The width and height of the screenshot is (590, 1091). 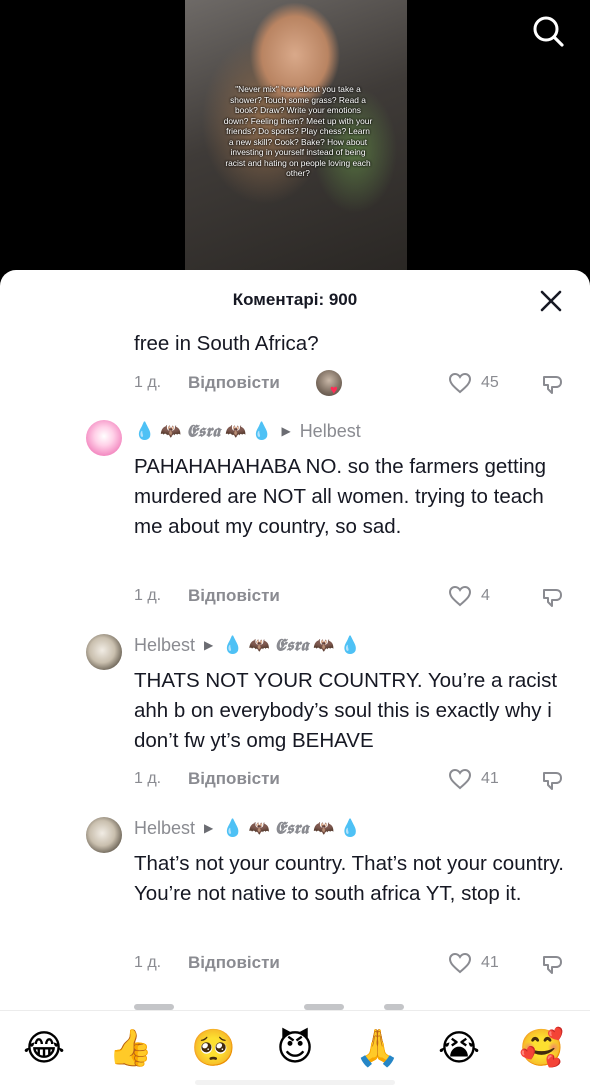 I want to click on comments-count-title: Коментарі: 900, so click(x=295, y=299).